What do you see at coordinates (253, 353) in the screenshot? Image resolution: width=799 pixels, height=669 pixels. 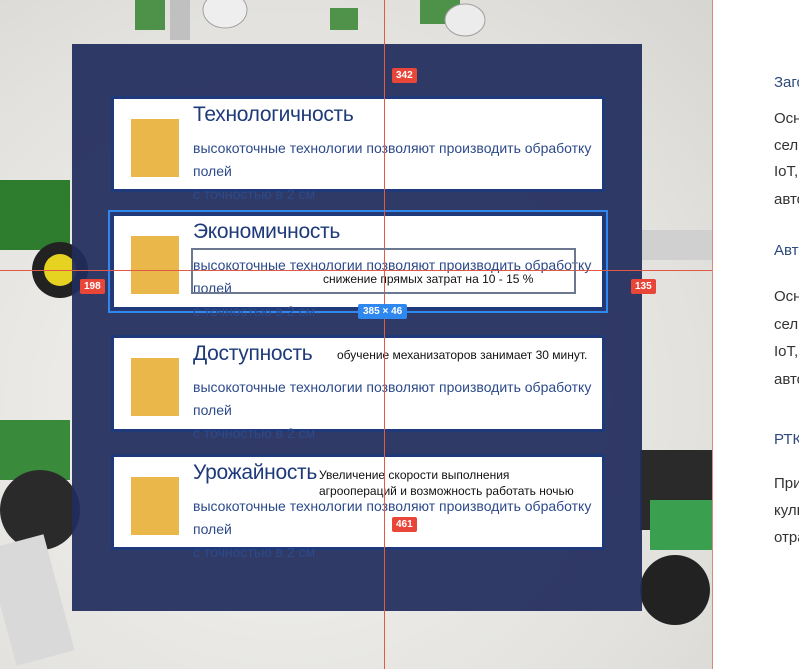 I see `feature-title: Доступность` at bounding box center [253, 353].